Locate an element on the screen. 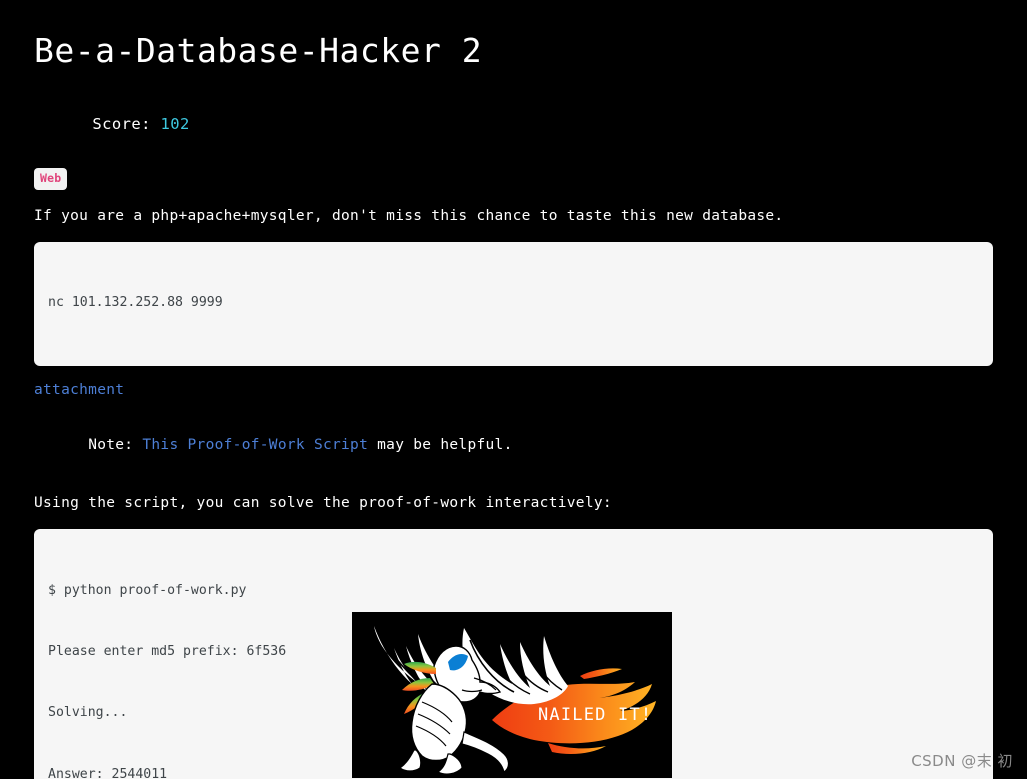 The height and width of the screenshot is (779, 1027). code-line: $ python proof-of-work.py is located at coordinates (147, 590).